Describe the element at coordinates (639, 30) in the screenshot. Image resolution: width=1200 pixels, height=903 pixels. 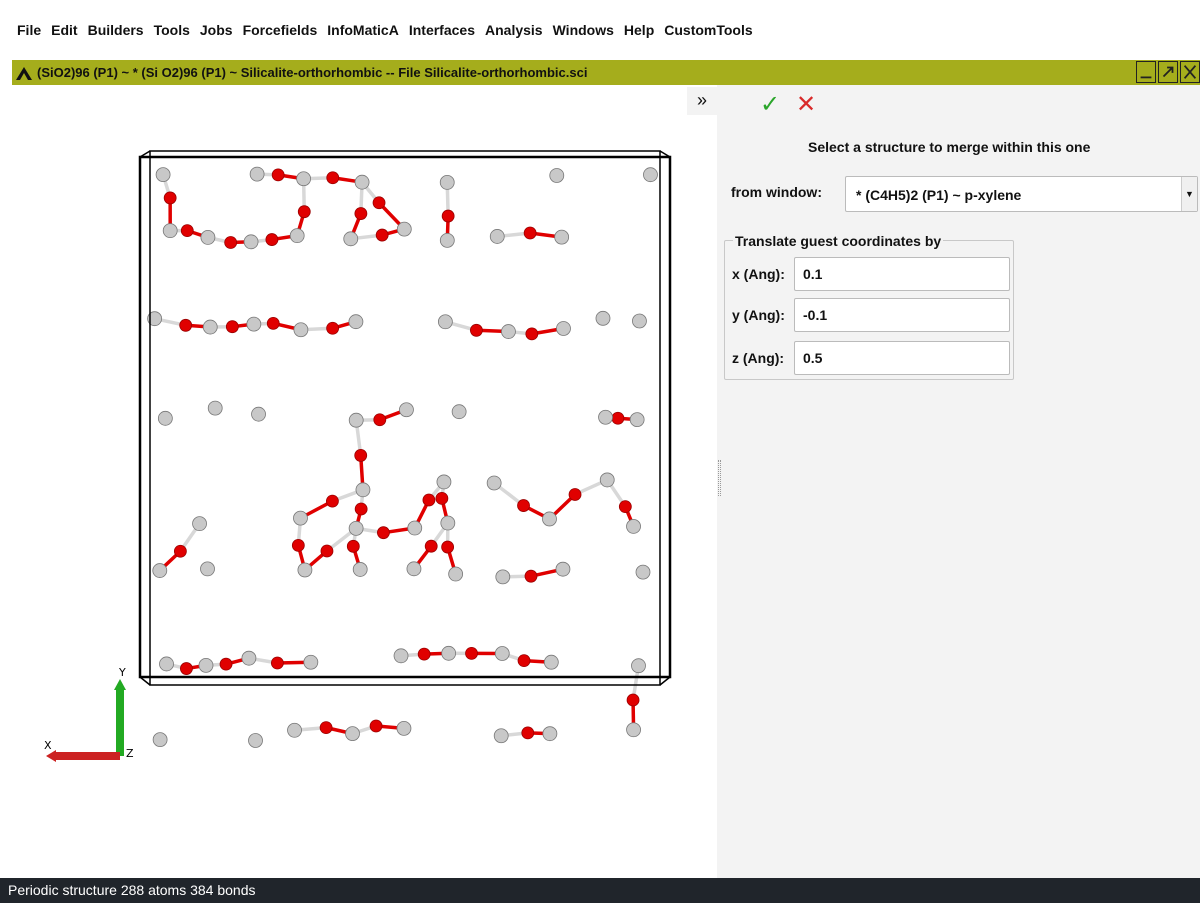
I see `menu-help: Help` at that location.